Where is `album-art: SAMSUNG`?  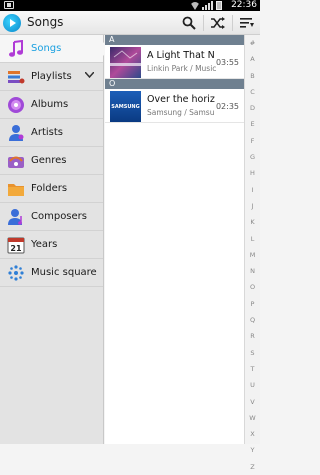
album-art: SAMSUNG is located at coordinates (125, 106).